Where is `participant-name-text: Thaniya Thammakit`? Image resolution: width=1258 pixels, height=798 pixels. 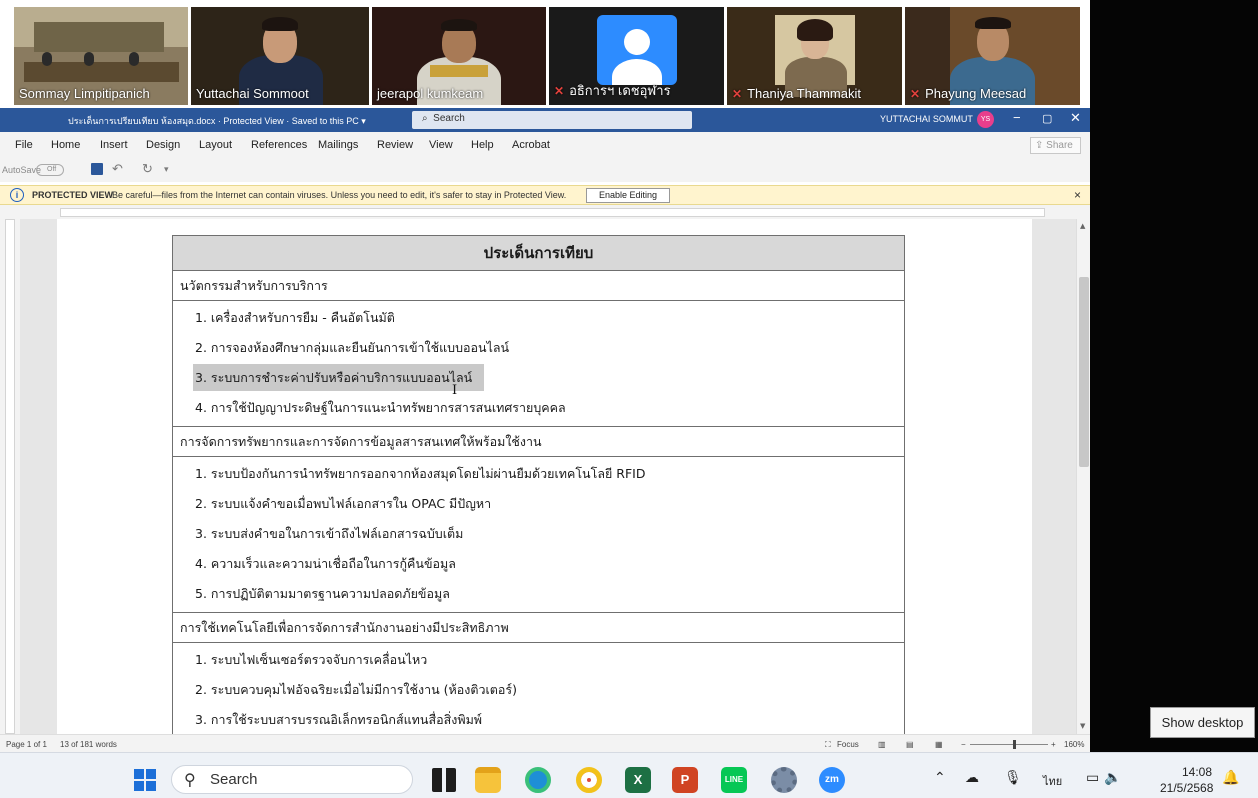 participant-name-text: Thaniya Thammakit is located at coordinates (804, 93).